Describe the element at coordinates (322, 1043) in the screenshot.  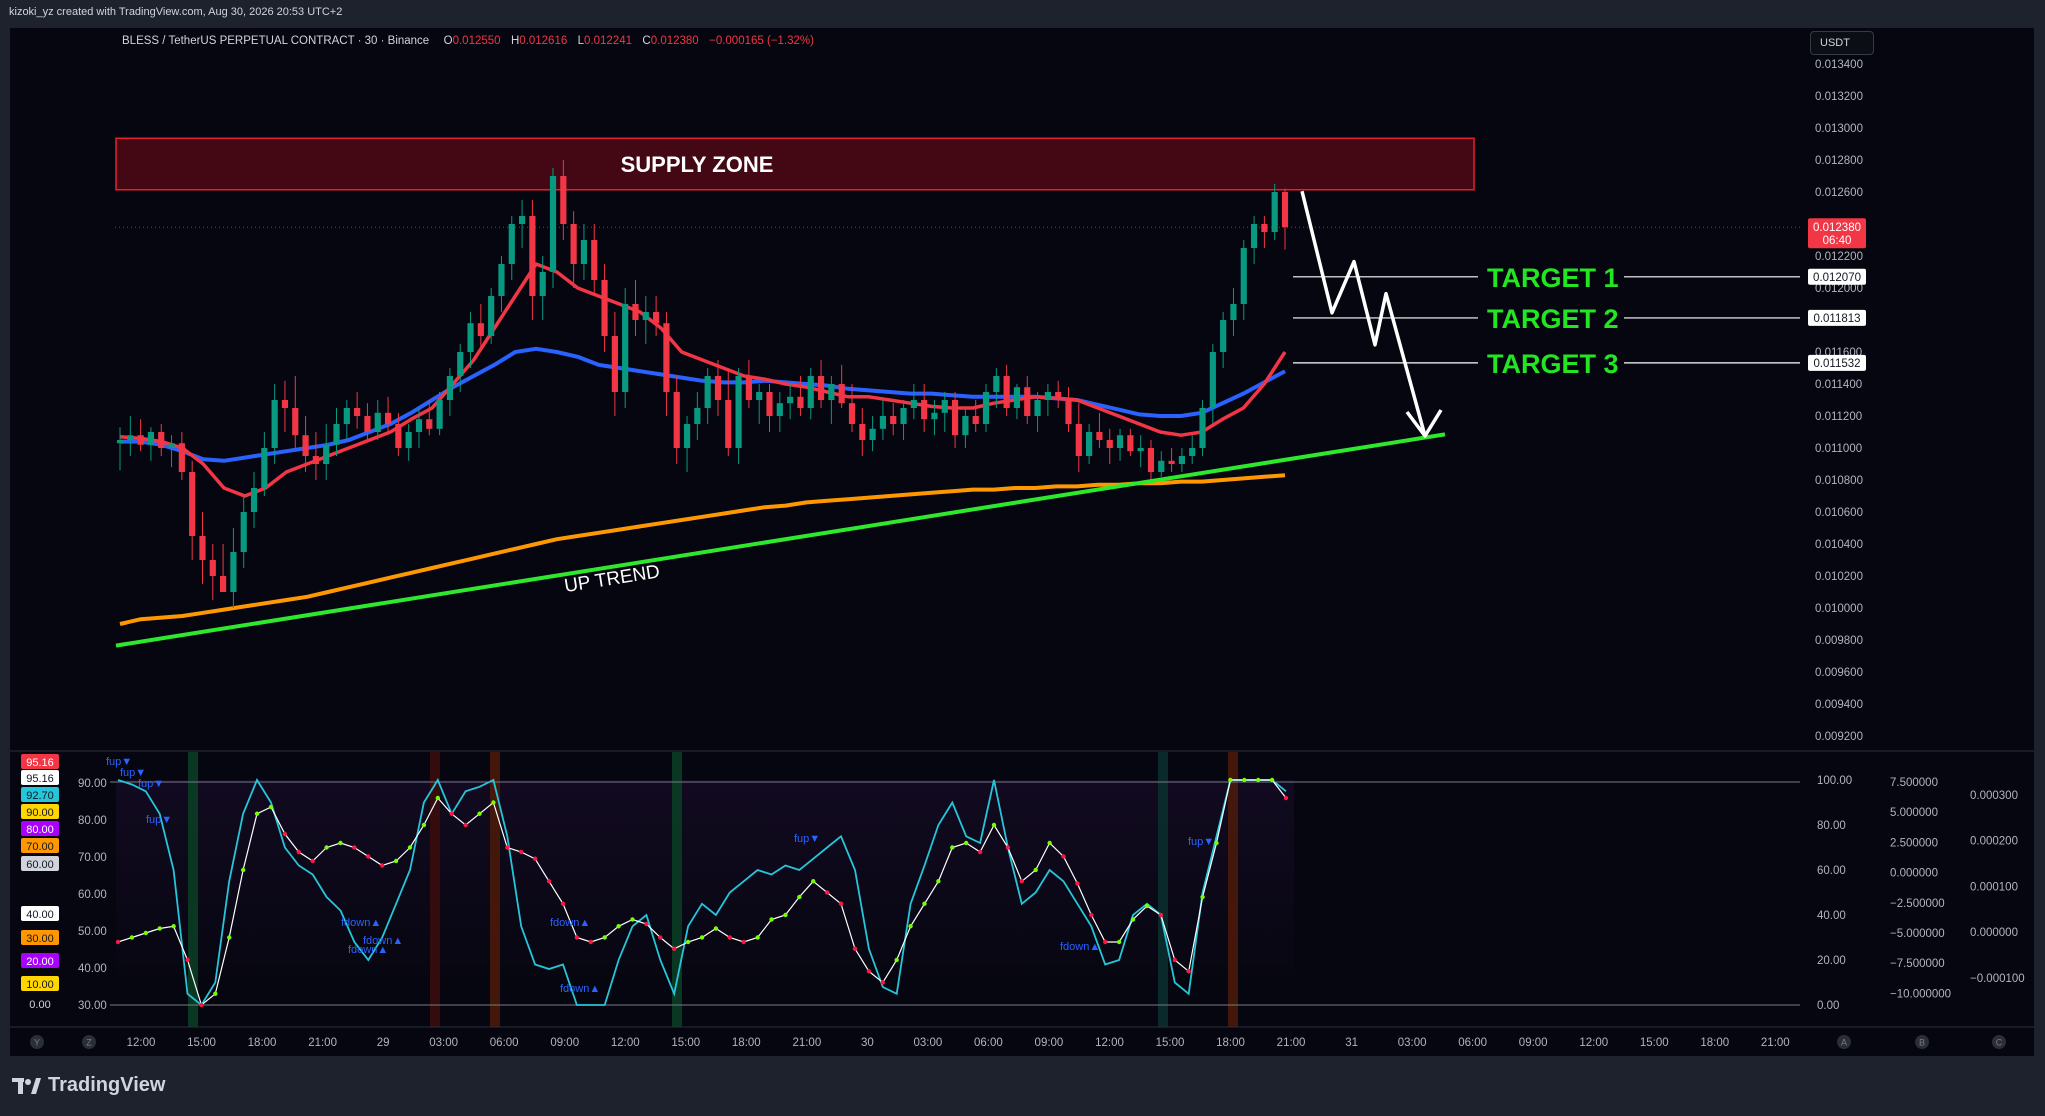
I see `time-tick-label: 21:00` at that location.